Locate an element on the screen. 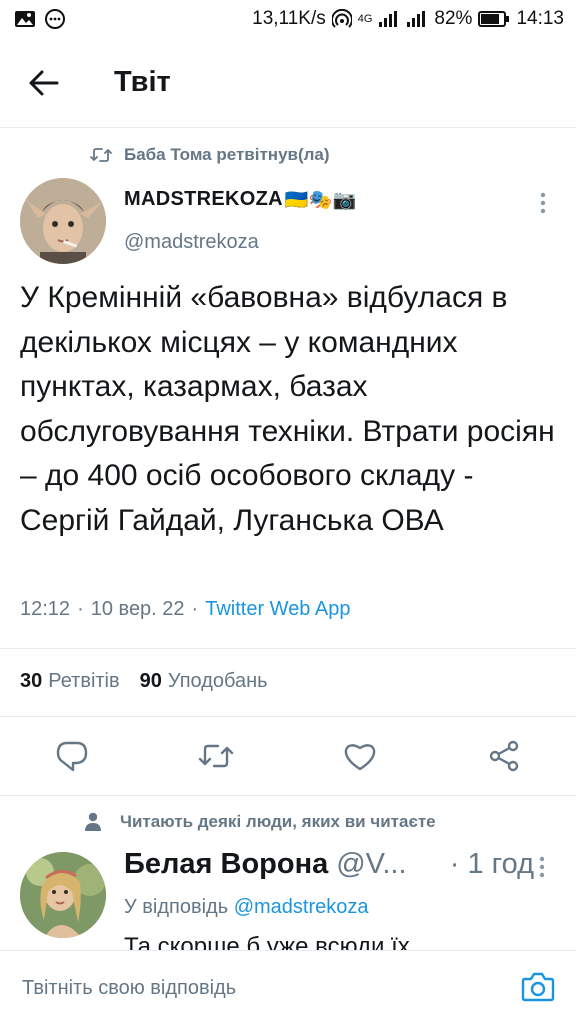 This screenshot has width=576, height=1024. retweet-context: Баба Тома ретвітнув(ла) is located at coordinates (210, 155).